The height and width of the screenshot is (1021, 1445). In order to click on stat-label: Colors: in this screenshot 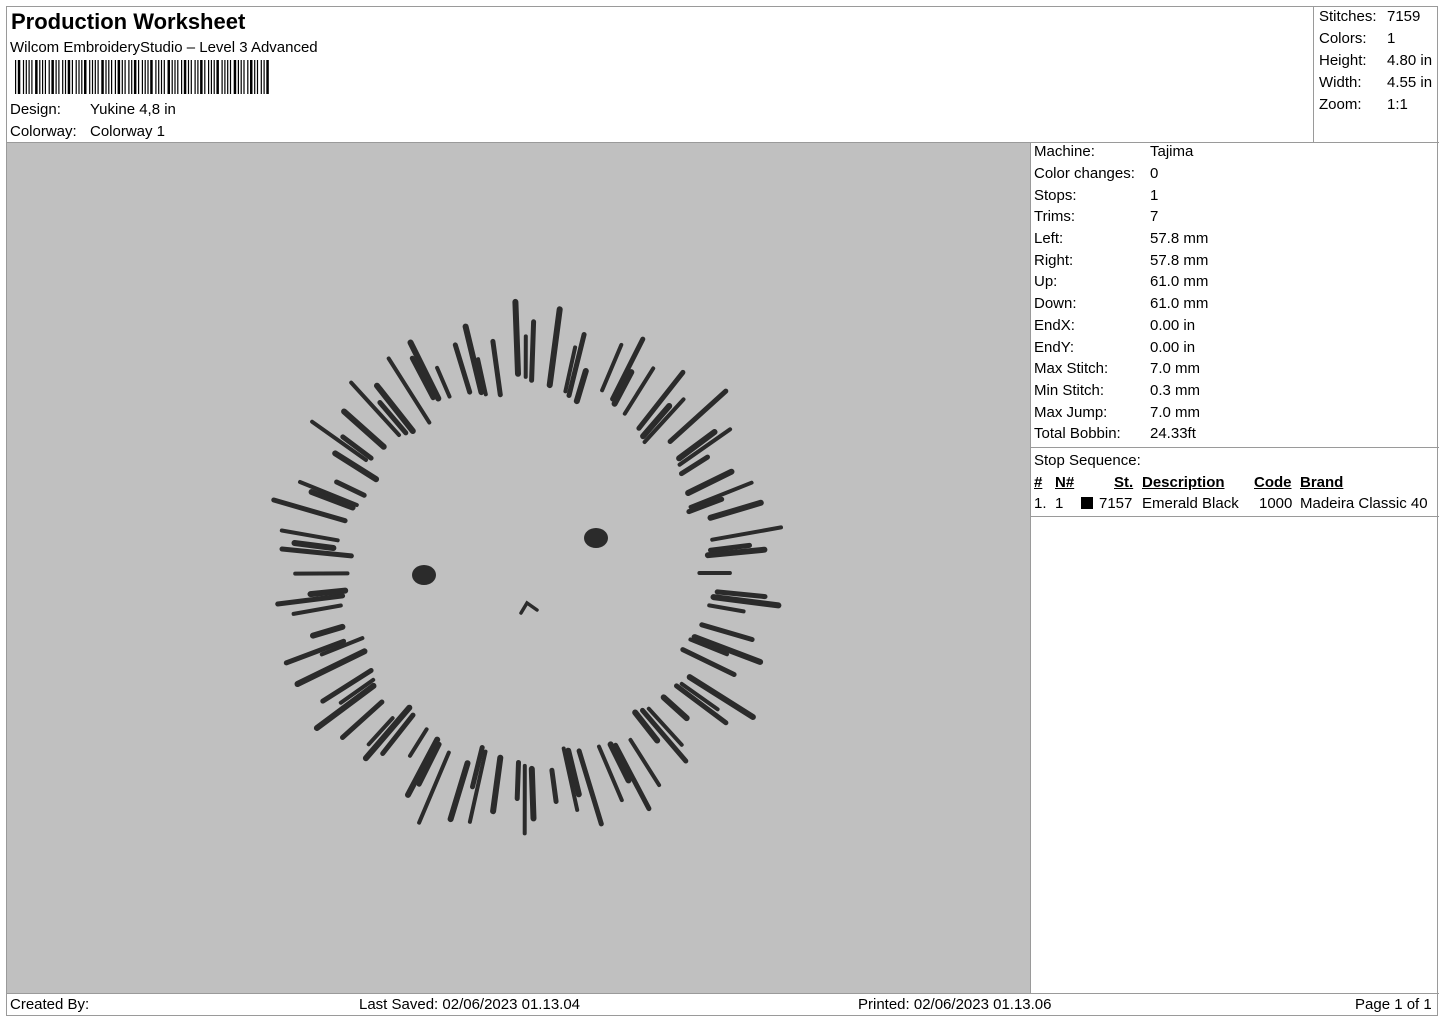, I will do `click(1343, 38)`.